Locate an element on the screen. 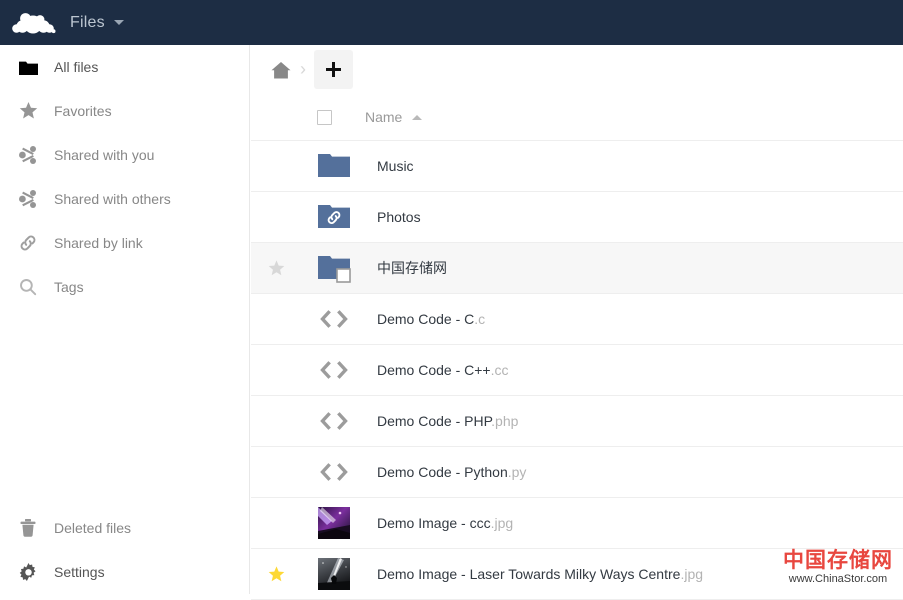 The width and height of the screenshot is (903, 600). column-header-name-label: Name is located at coordinates (383, 117).